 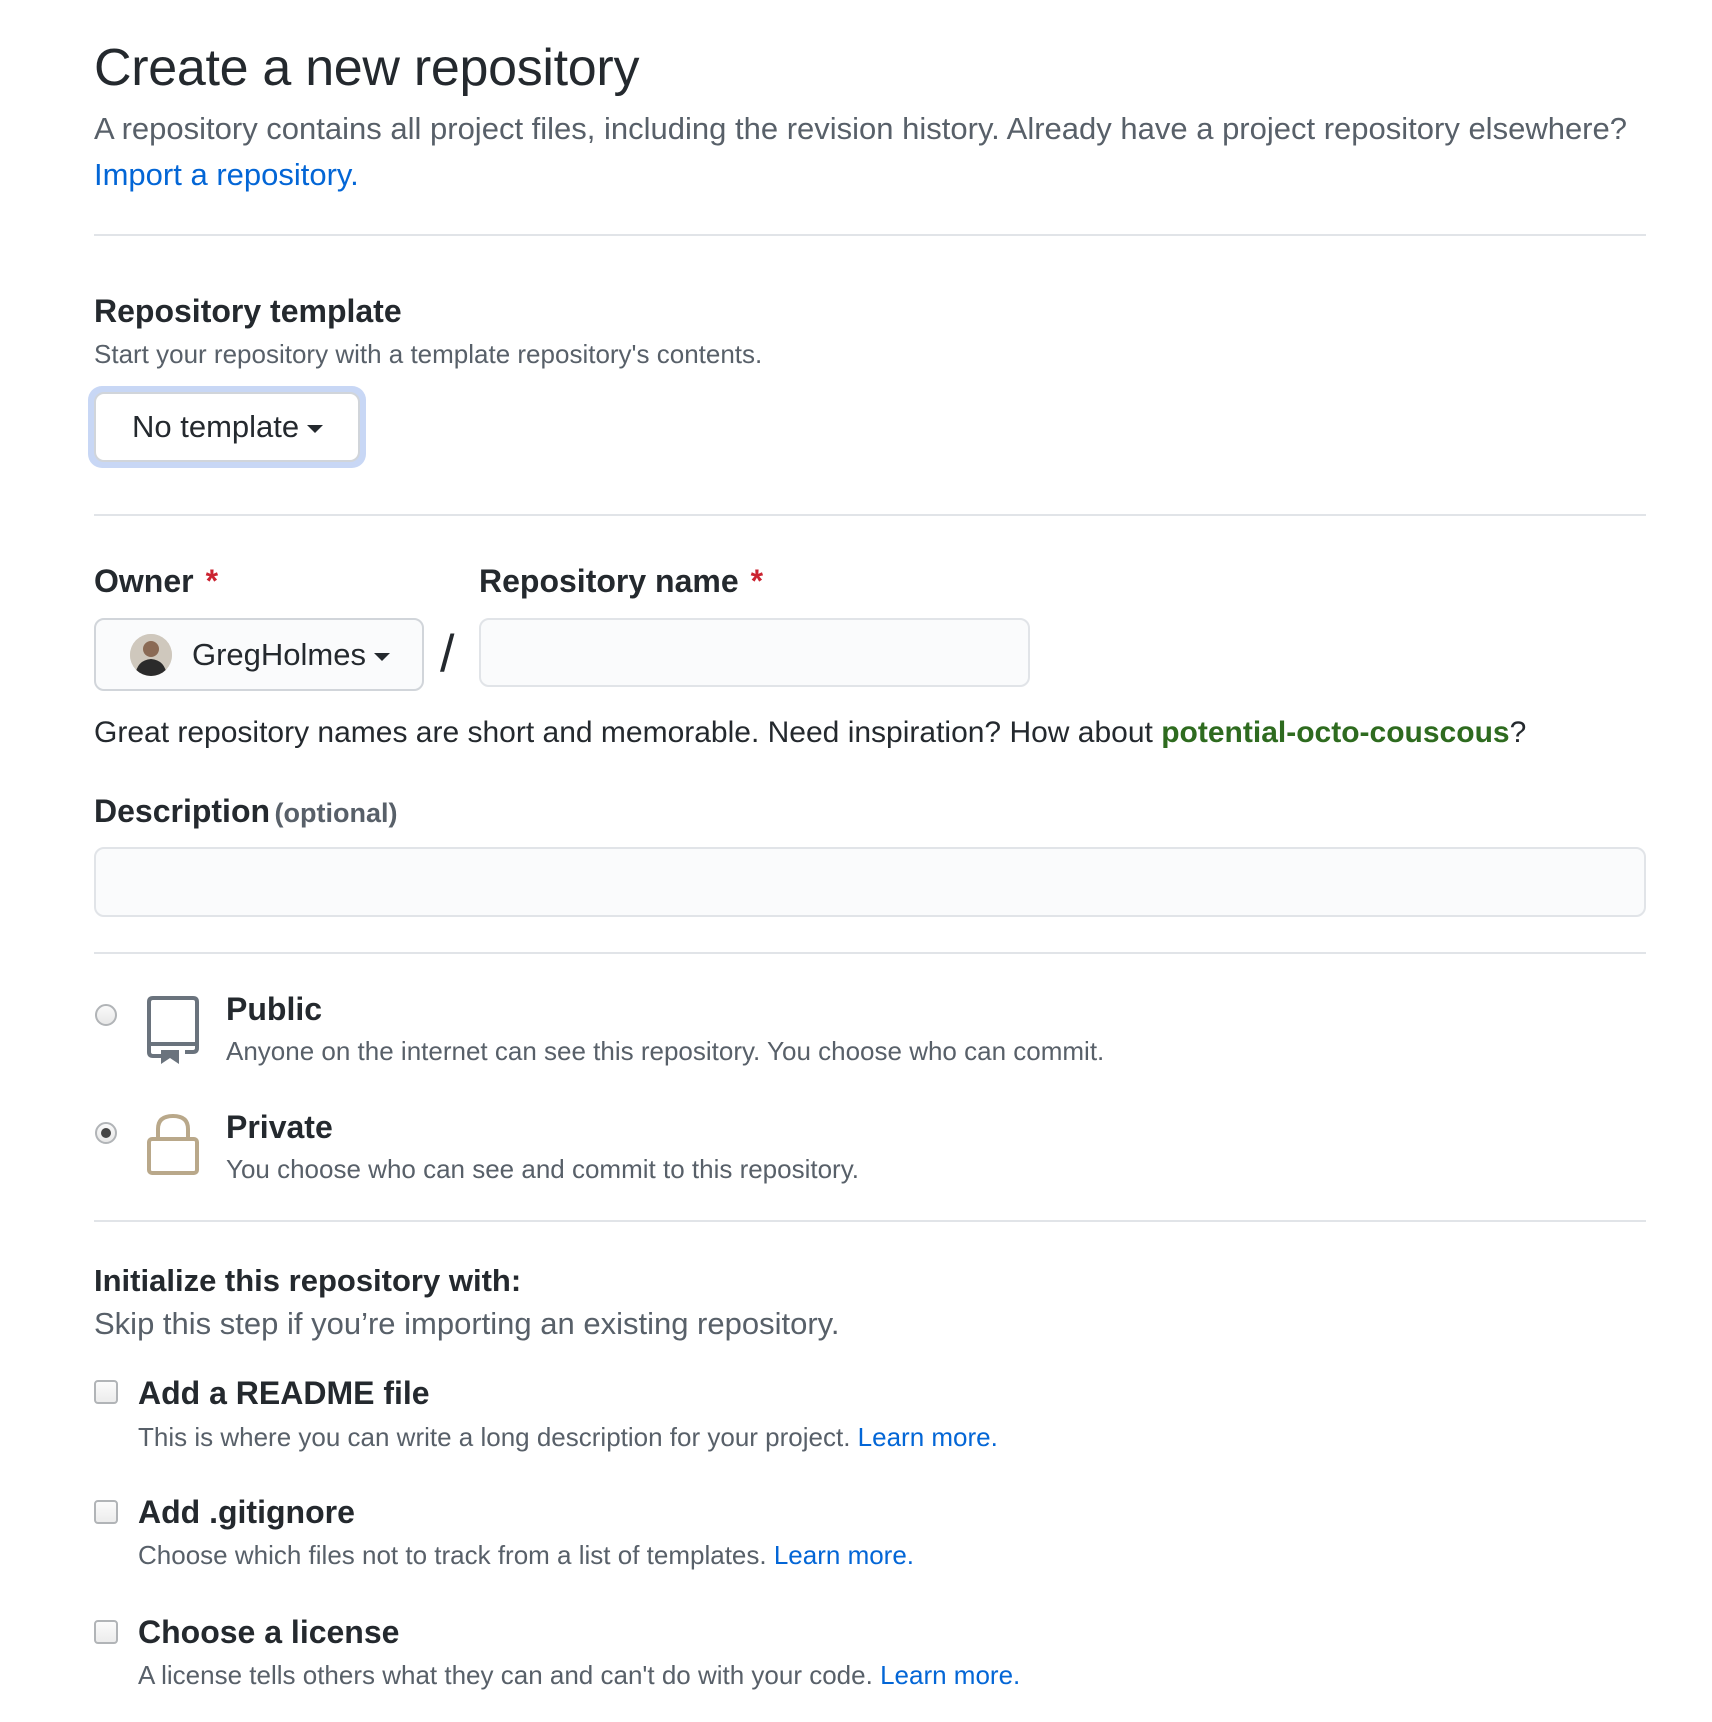 What do you see at coordinates (279, 654) in the screenshot?
I see `owner-select-label: GregHolmes` at bounding box center [279, 654].